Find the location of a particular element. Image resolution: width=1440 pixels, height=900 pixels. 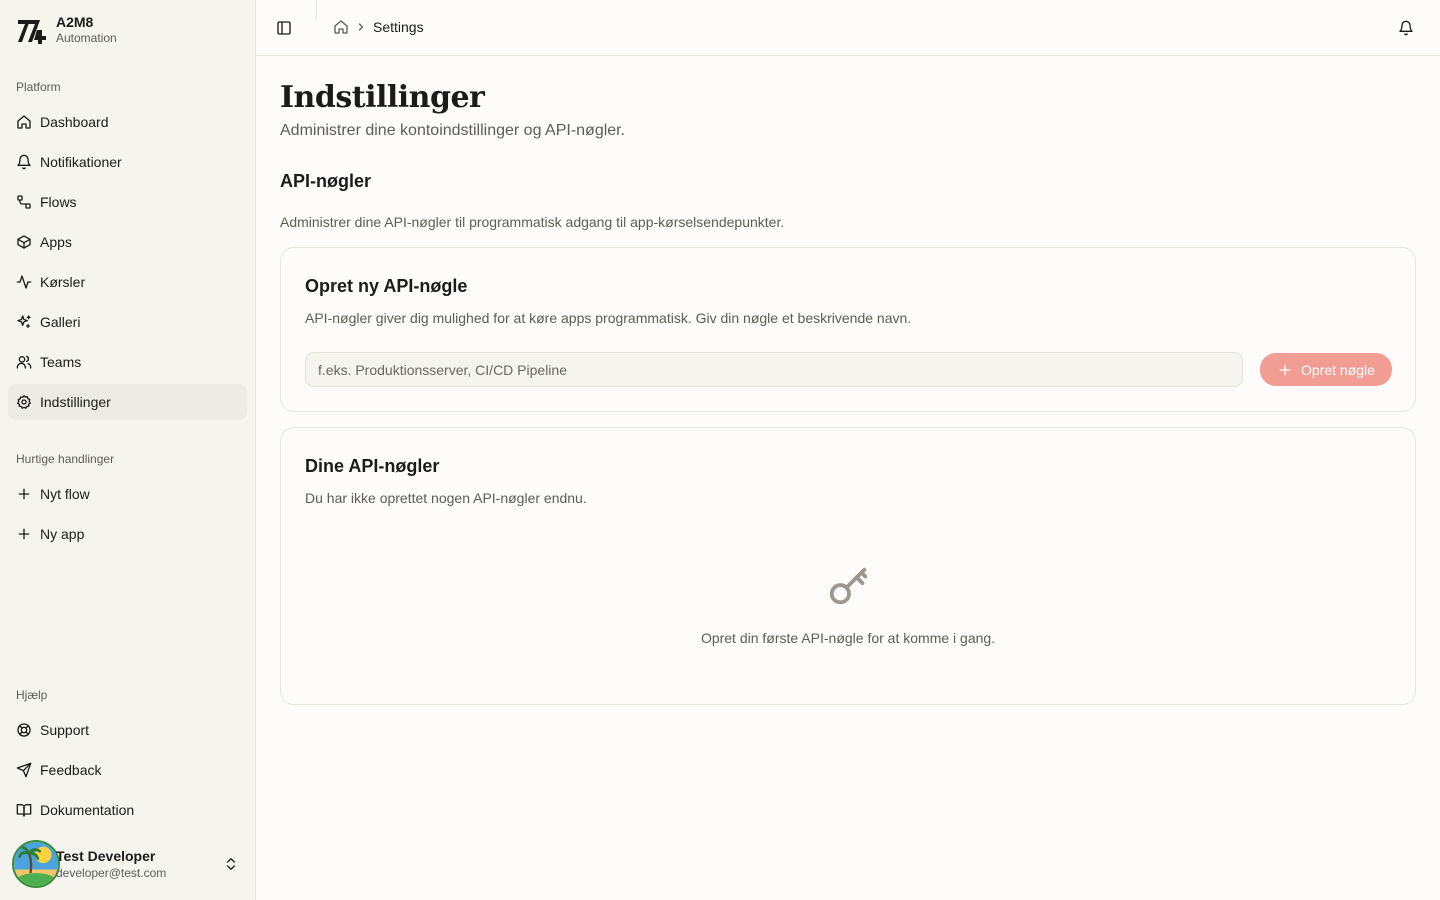

user-name: Test Developer is located at coordinates (106, 855).